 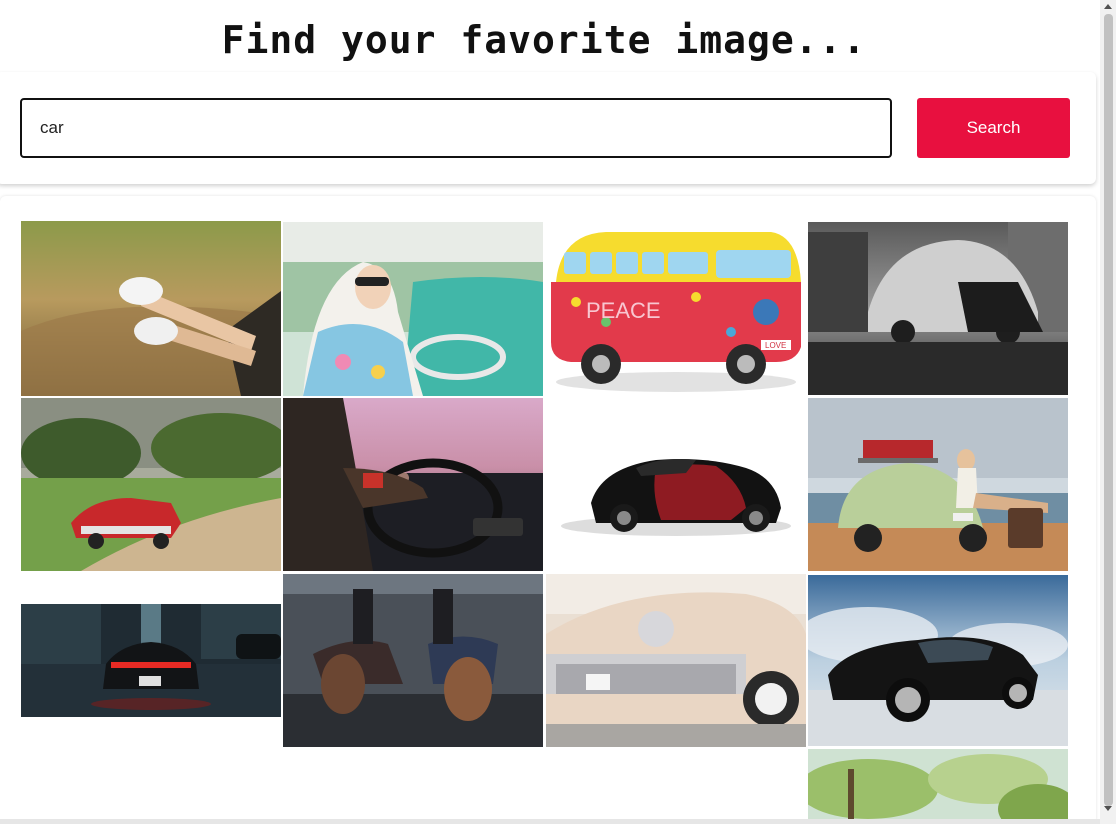 What do you see at coordinates (413, 660) in the screenshot?
I see `couple-lying-on-car-hood-photo` at bounding box center [413, 660].